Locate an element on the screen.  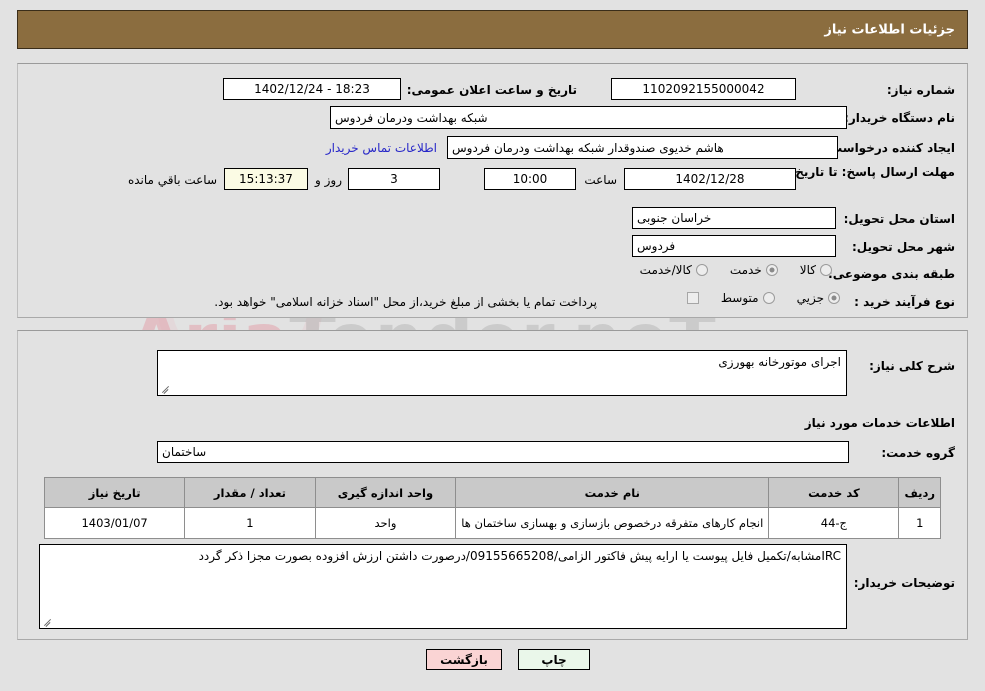
page-title: جزئیات اطلاعات نیاز is located at coordinates (889, 29).